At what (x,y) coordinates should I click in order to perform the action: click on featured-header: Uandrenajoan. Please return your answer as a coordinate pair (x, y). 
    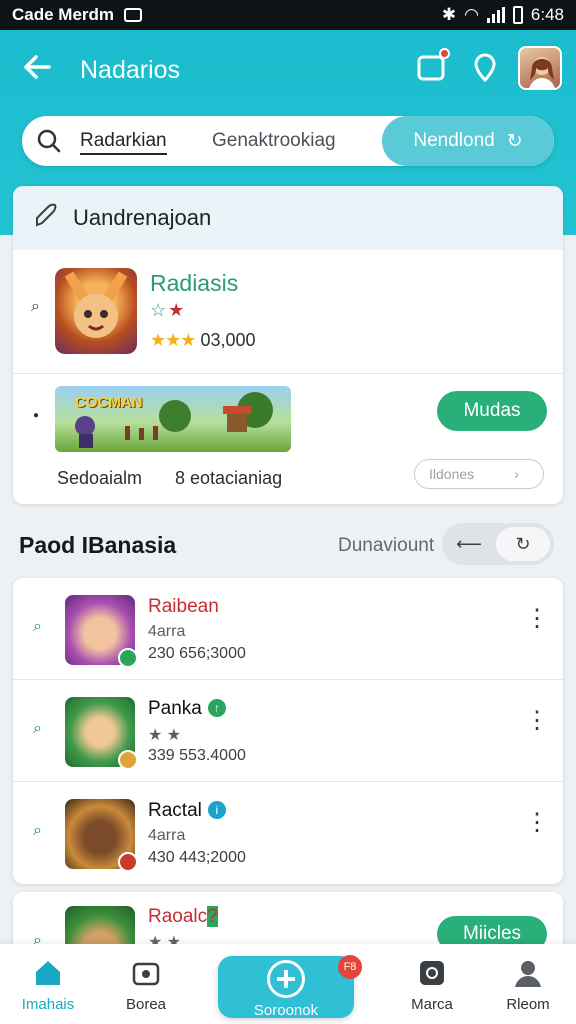
    Looking at the image, I should click on (288, 218).